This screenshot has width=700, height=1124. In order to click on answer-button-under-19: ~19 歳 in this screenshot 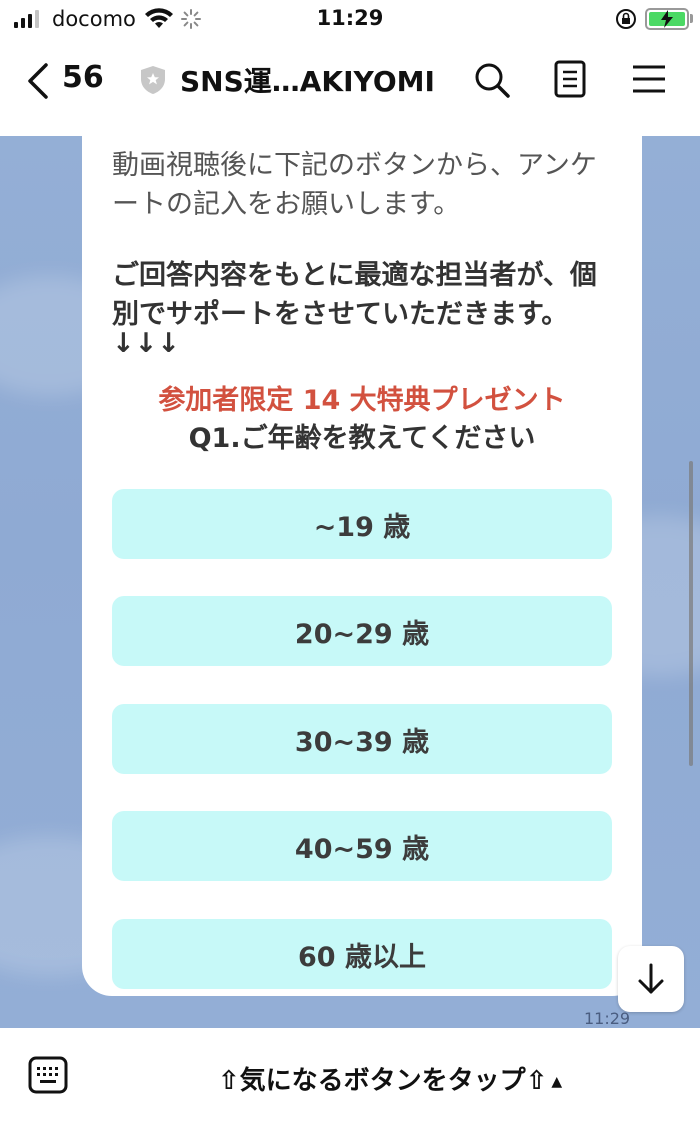, I will do `click(362, 524)`.